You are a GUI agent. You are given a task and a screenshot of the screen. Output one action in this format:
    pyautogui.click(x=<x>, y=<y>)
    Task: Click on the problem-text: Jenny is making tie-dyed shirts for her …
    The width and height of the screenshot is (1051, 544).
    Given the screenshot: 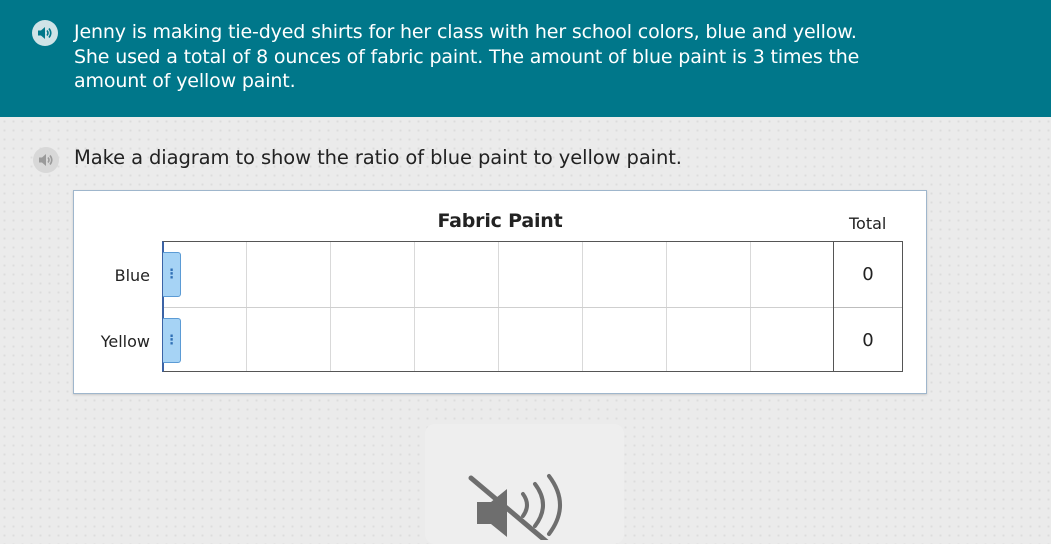 What is the action you would take?
    pyautogui.click(x=467, y=56)
    